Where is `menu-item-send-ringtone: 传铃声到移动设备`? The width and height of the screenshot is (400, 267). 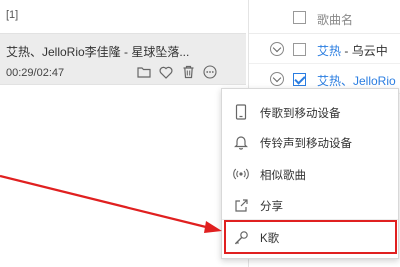 menu-item-send-ringtone: 传铃声到移动设备 is located at coordinates (310, 142).